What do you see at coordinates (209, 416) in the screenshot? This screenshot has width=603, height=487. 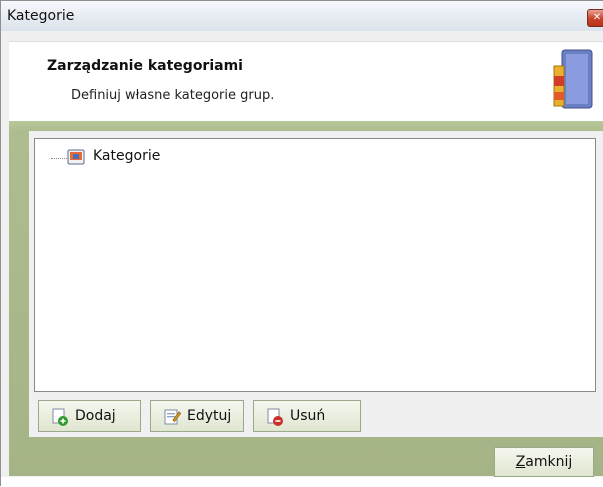 I see `edit-button-label: Edytuj` at bounding box center [209, 416].